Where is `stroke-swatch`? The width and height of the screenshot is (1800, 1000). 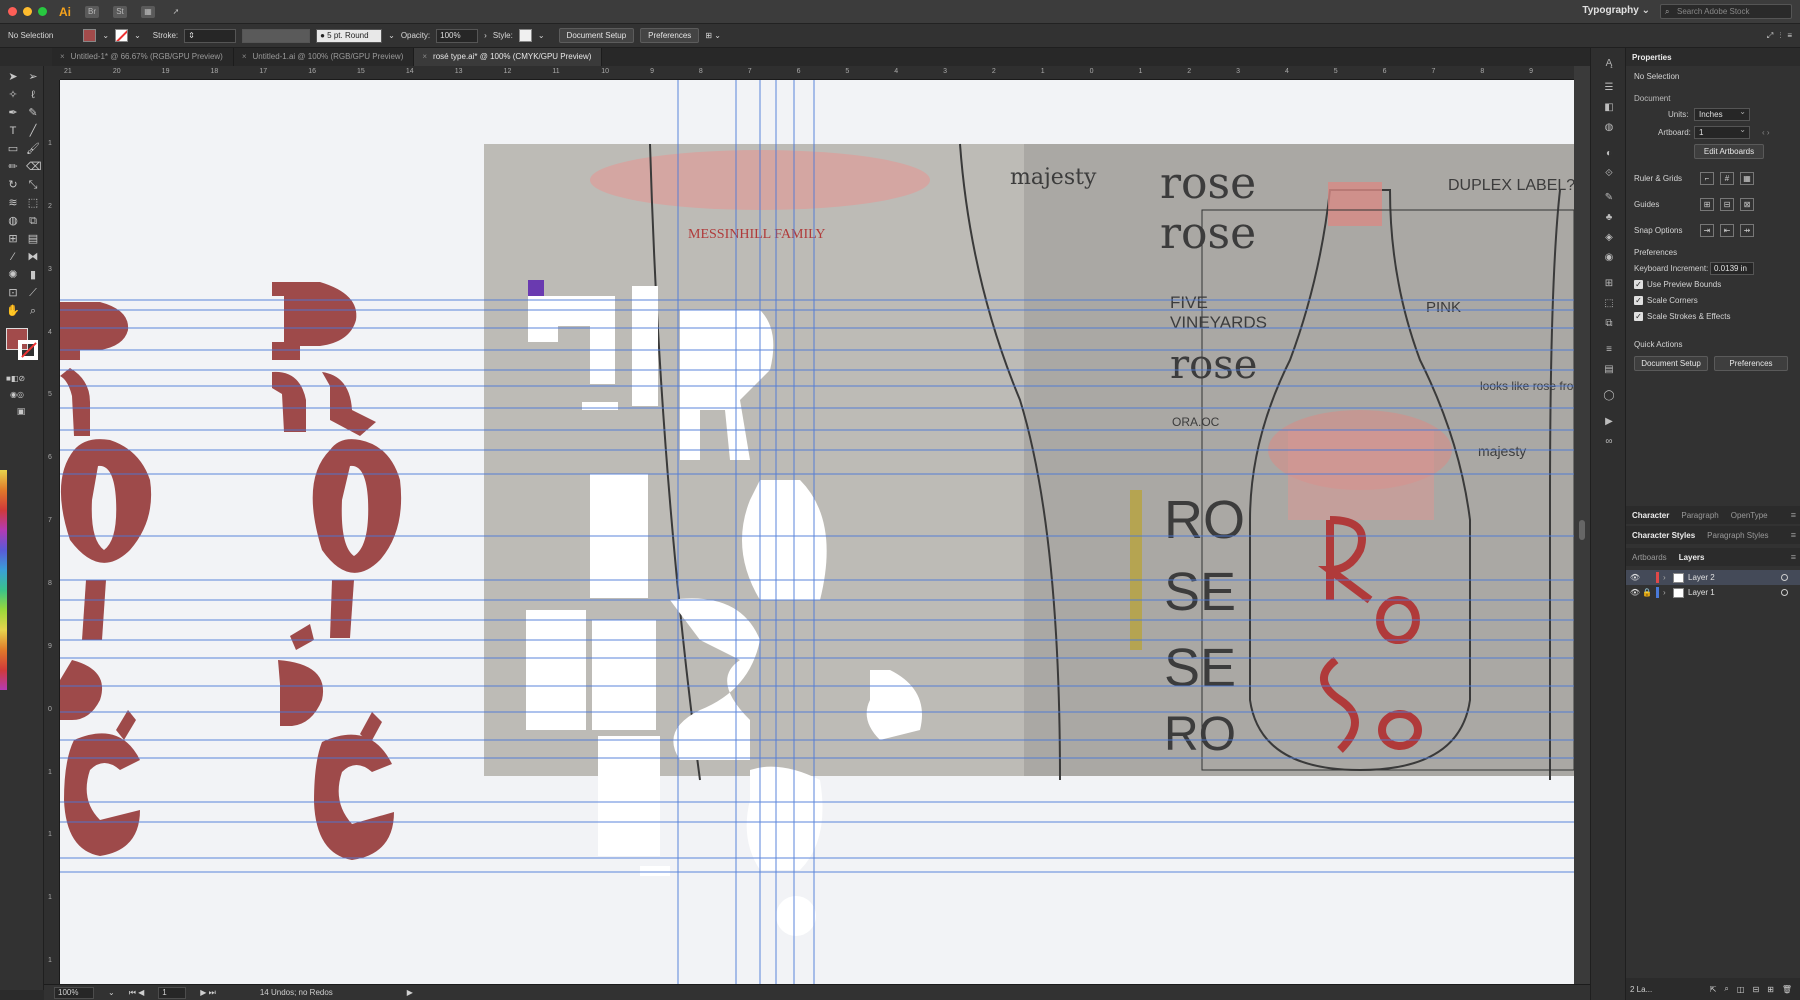 stroke-swatch is located at coordinates (122, 35).